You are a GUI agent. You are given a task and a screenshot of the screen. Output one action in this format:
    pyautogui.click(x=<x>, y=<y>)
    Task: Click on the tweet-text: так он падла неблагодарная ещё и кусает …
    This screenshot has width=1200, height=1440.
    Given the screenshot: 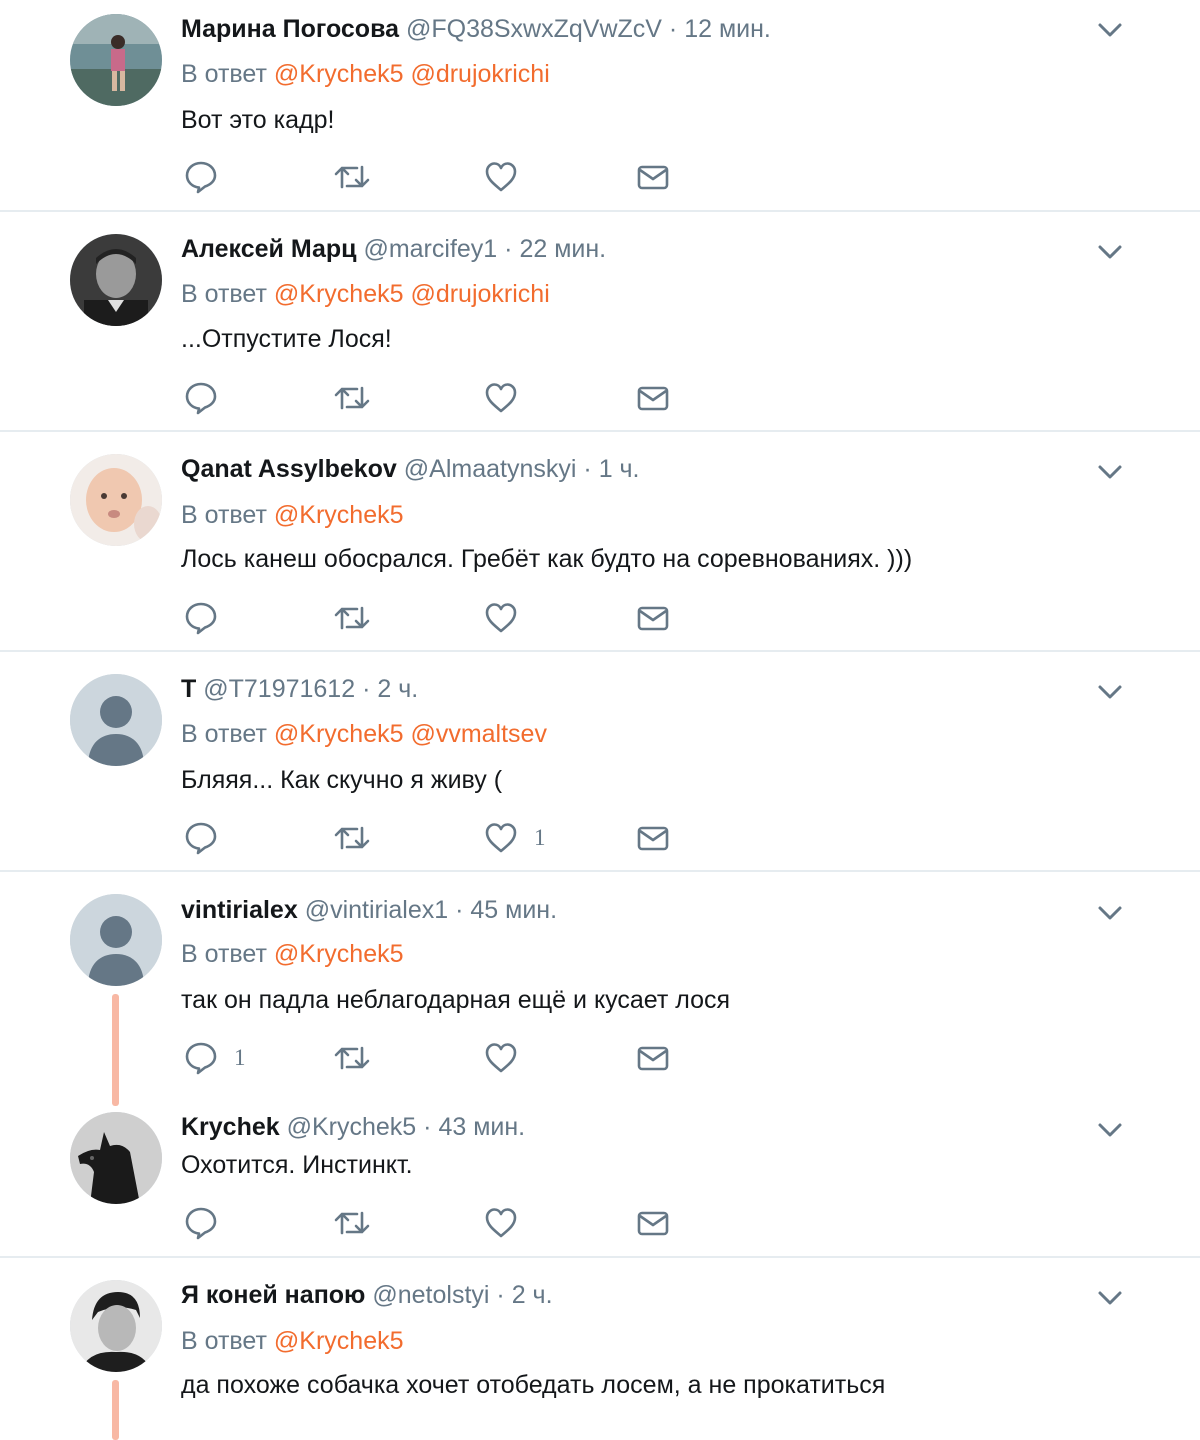 What is the action you would take?
    pyautogui.click(x=456, y=1000)
    